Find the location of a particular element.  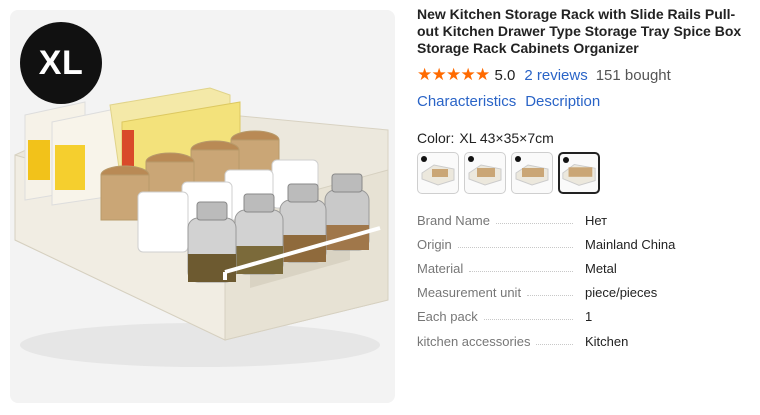

spec-value: Metal is located at coordinates (601, 268).